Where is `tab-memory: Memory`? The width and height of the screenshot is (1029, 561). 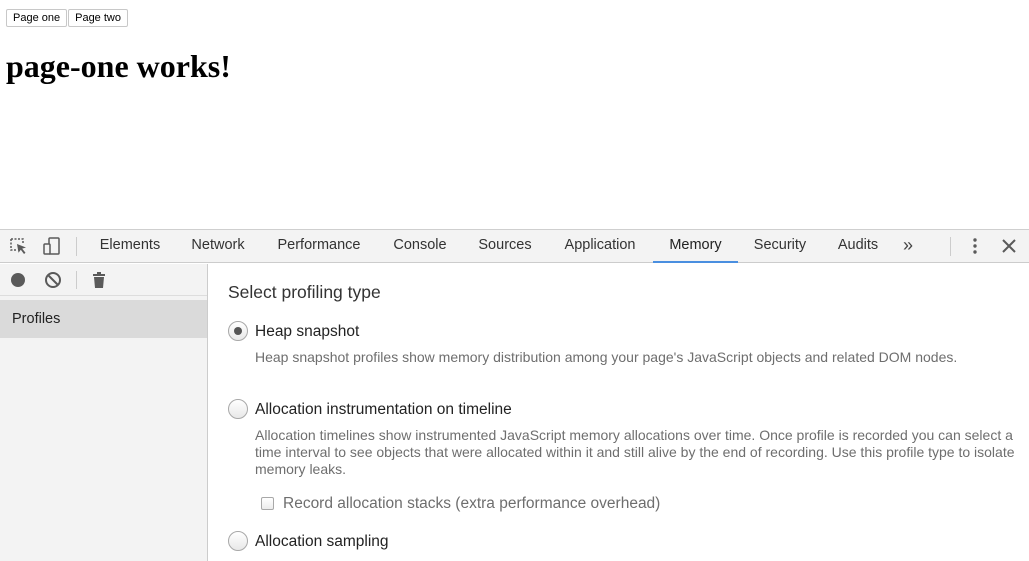 tab-memory: Memory is located at coordinates (695, 246).